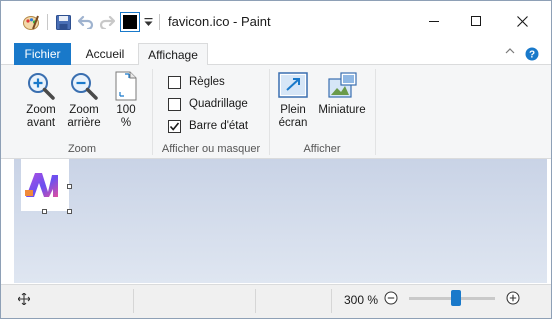  I want to click on zoom-in-label-2: avant, so click(41, 123).